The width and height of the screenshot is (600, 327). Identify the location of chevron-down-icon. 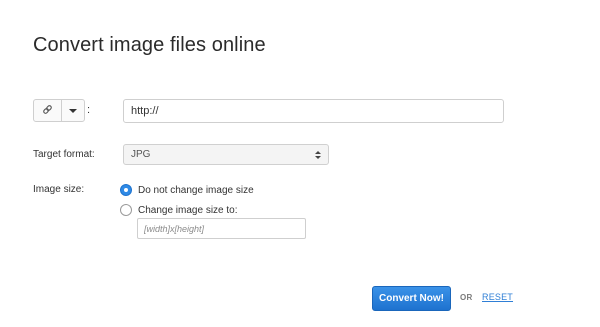
(73, 110).